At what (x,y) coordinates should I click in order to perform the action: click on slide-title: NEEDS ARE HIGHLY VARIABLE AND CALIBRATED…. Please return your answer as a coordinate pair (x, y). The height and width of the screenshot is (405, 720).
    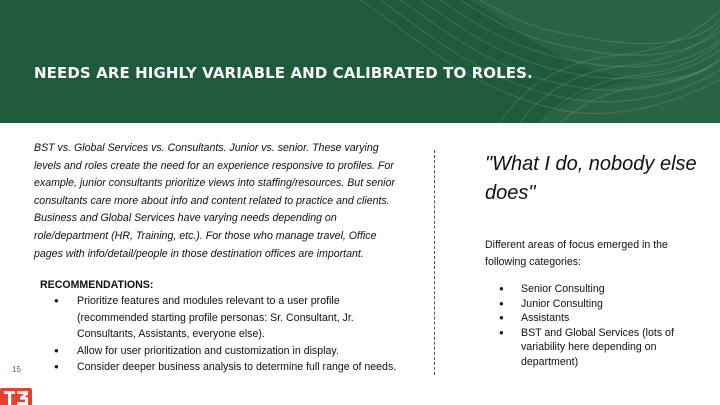
    Looking at the image, I should click on (283, 73).